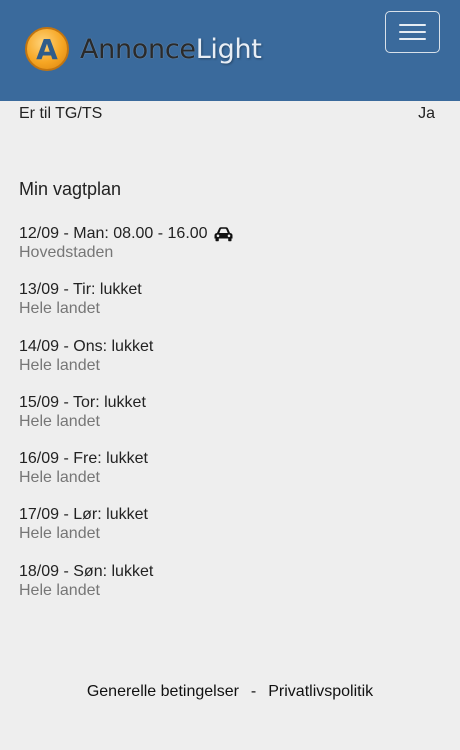 The width and height of the screenshot is (460, 750). I want to click on navbar: A AnnonceLight, so click(230, 50).